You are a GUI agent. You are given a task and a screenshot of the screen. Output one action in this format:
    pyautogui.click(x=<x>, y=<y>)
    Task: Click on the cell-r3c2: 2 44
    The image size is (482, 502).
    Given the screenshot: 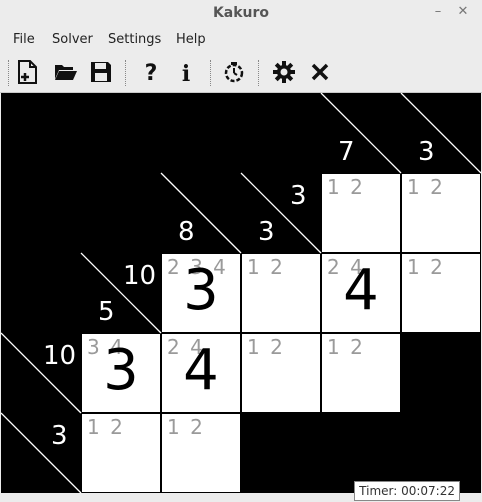 What is the action you would take?
    pyautogui.click(x=201, y=373)
    